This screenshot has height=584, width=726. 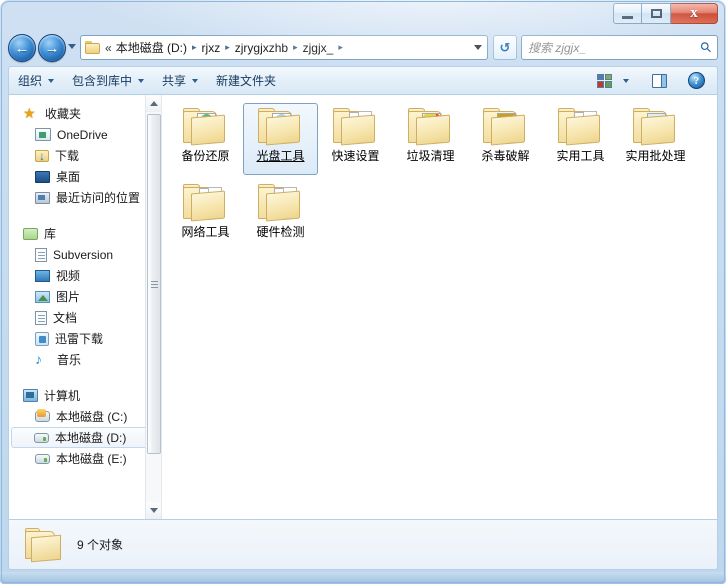 I want to click on scroll-up-button, so click(x=153, y=103).